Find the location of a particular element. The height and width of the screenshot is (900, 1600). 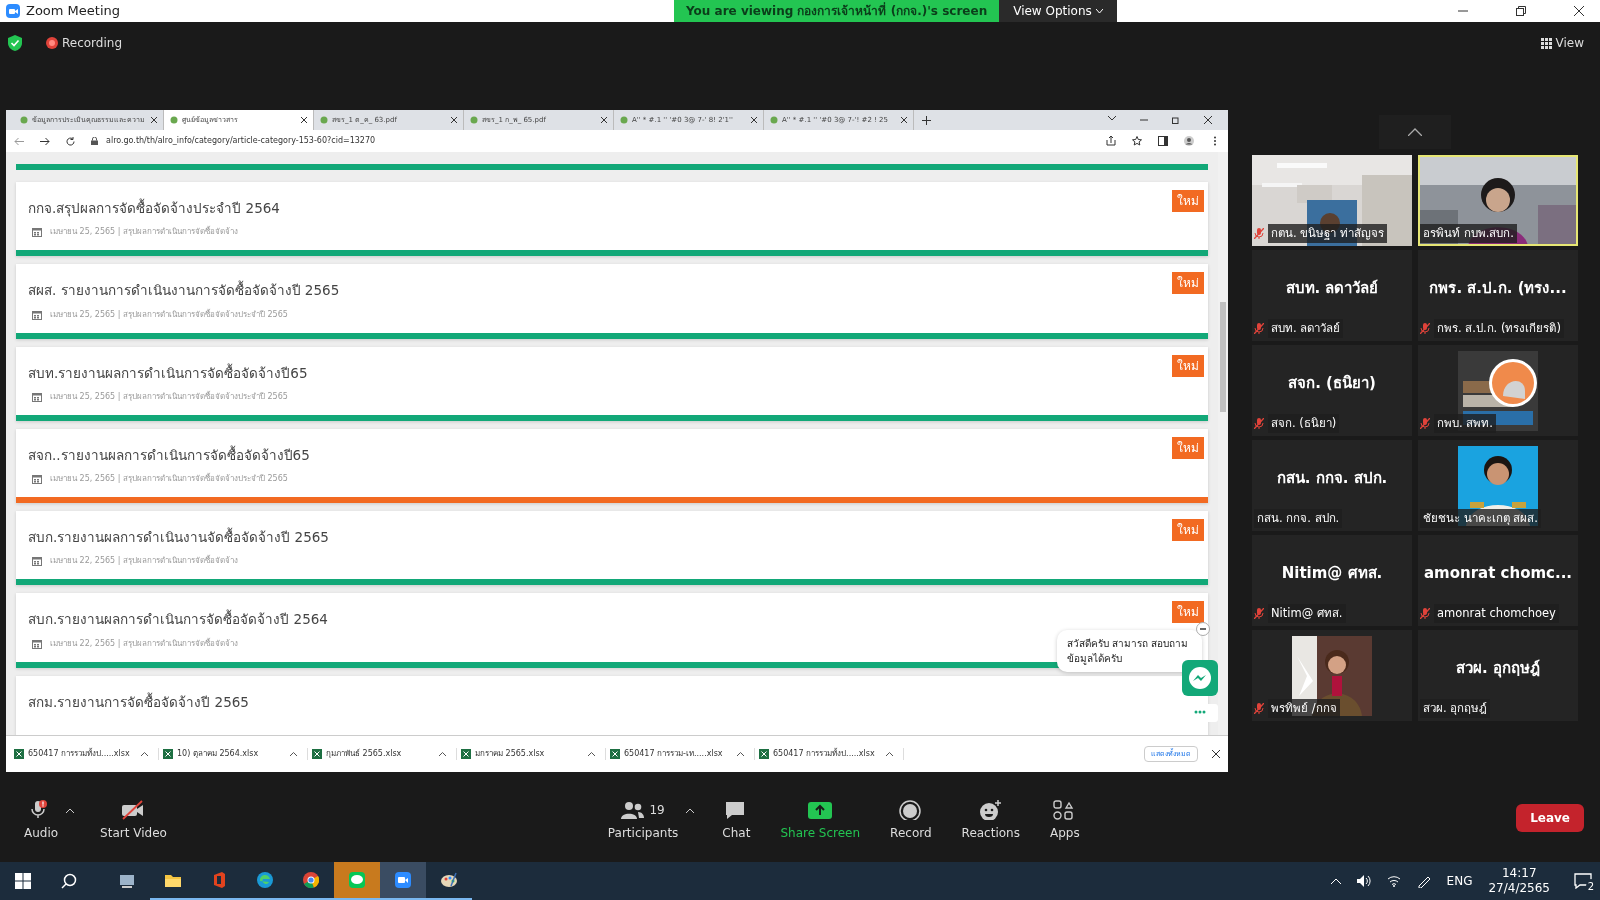

participant-name-label: สจก. (ธนิยา) is located at coordinates (1304, 423).